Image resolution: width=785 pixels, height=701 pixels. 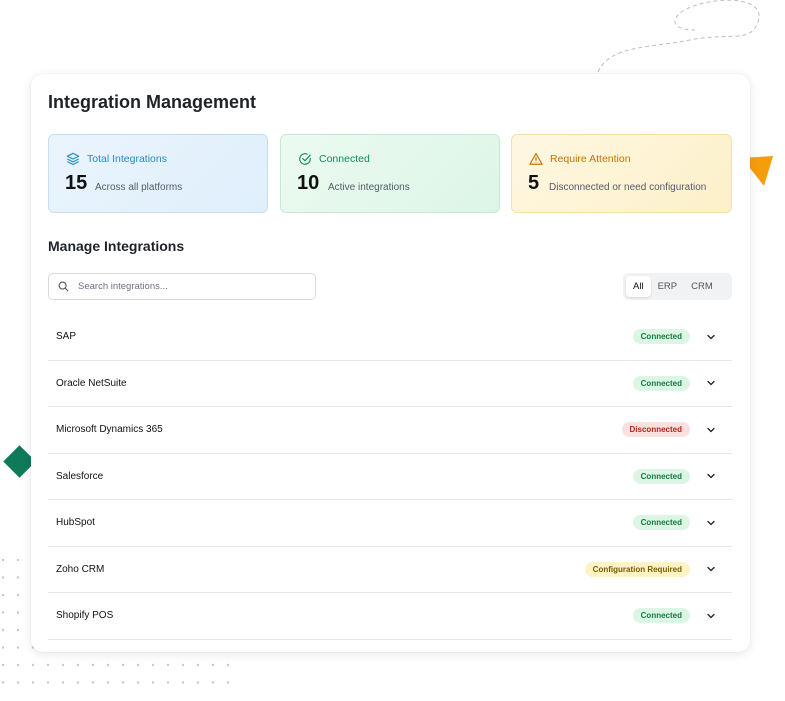 I want to click on stat-value: 5, so click(x=534, y=183).